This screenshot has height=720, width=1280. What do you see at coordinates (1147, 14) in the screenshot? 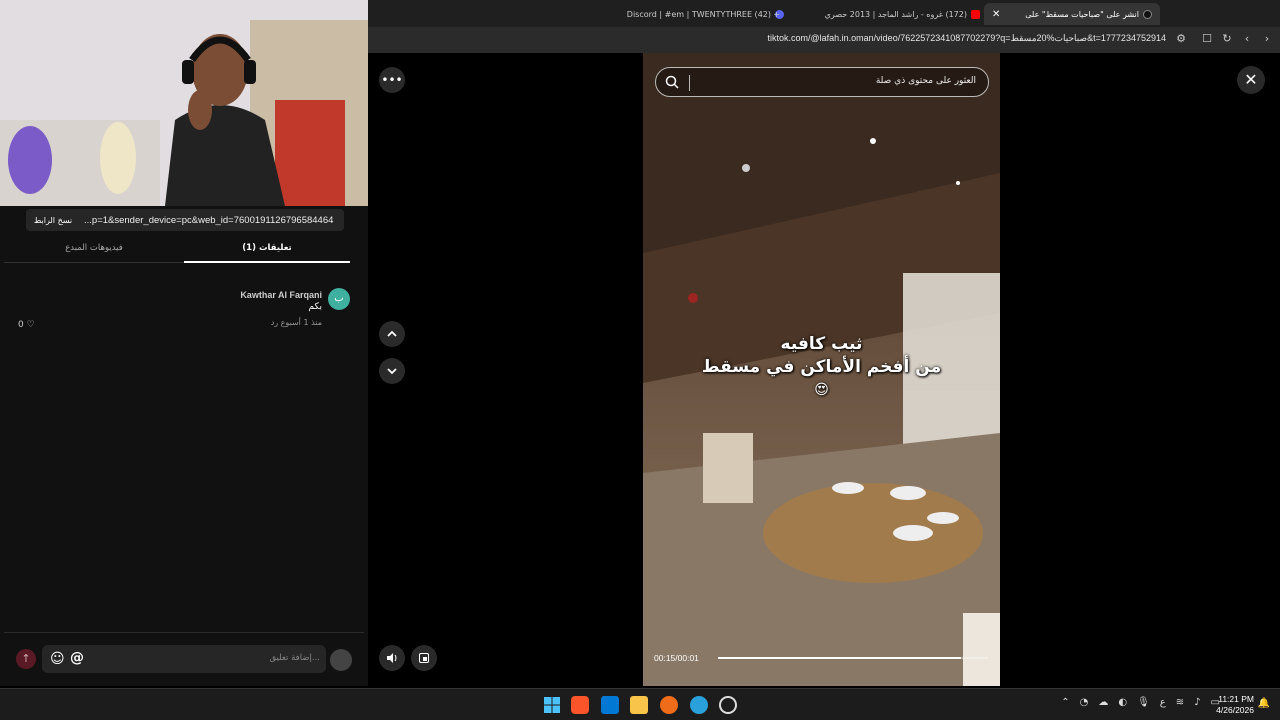
I see `tiktok-icon` at bounding box center [1147, 14].